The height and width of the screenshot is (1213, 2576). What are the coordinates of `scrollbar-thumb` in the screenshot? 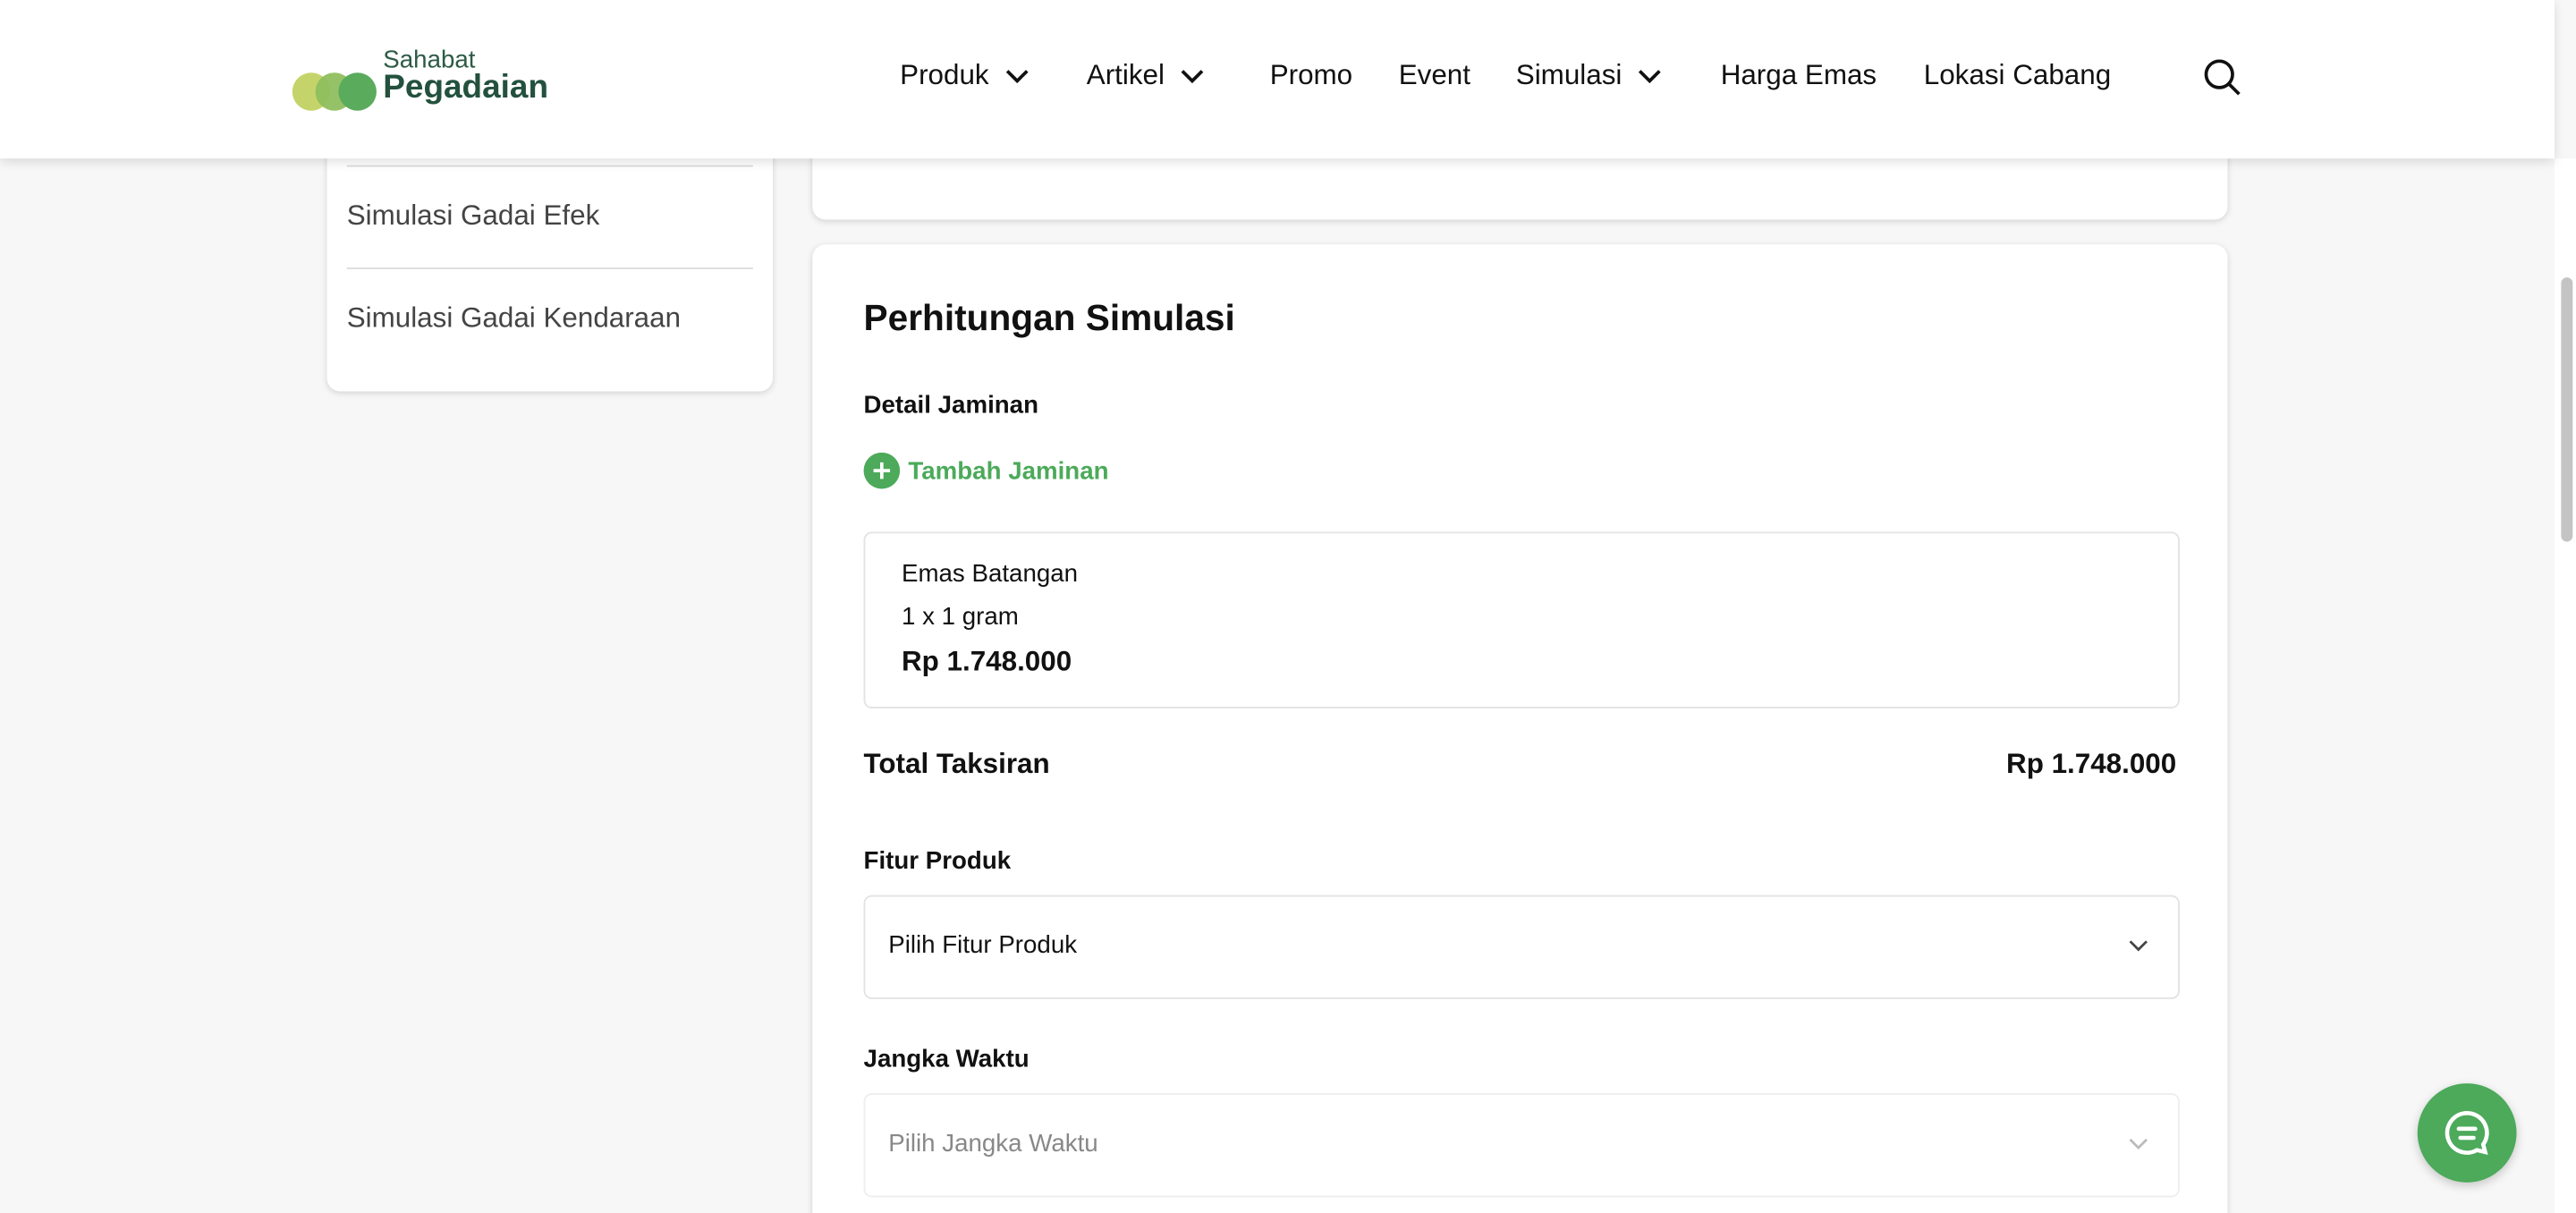 It's located at (2567, 409).